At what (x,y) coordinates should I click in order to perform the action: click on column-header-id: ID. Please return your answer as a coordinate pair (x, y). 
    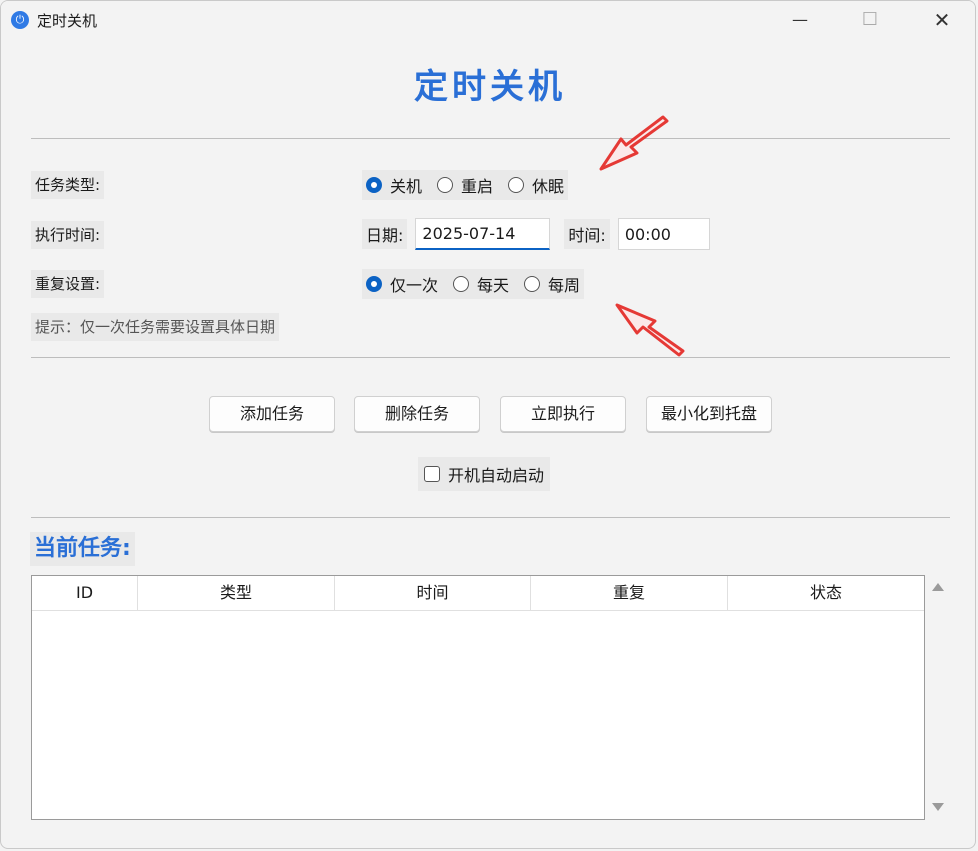
    Looking at the image, I should click on (85, 593).